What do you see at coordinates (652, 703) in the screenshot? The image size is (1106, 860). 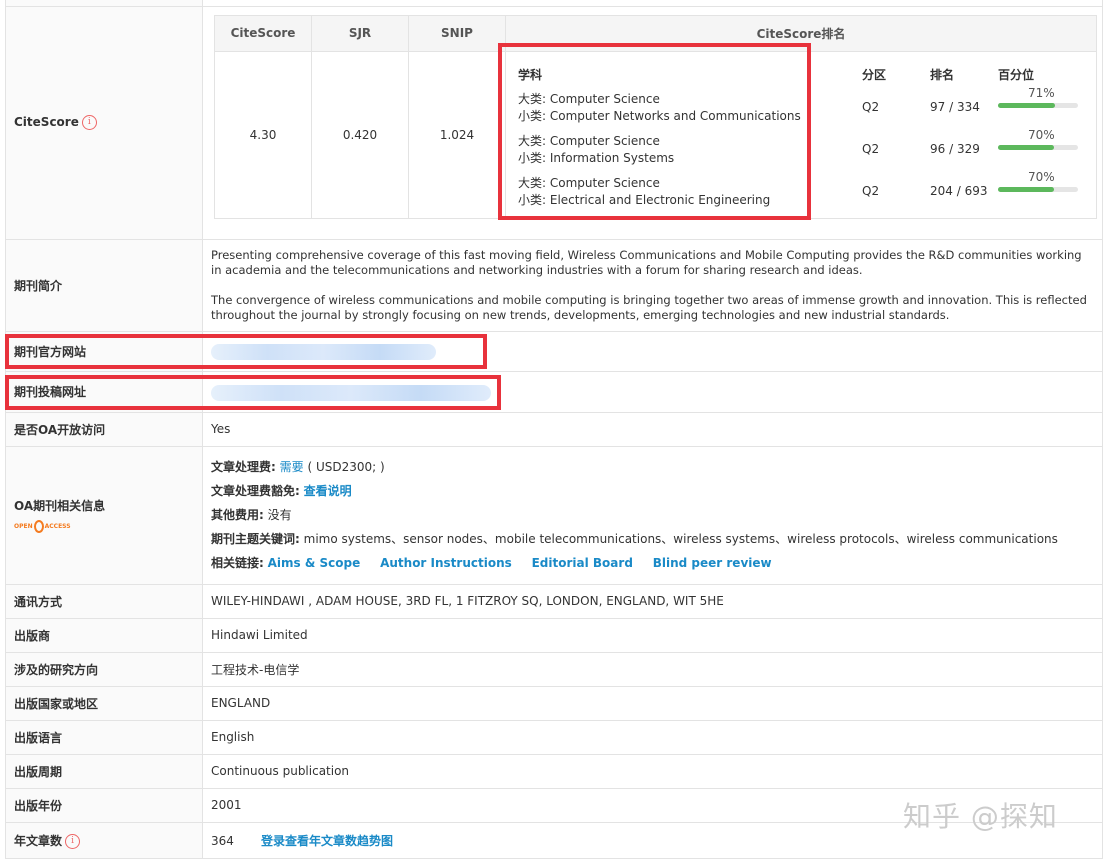 I see `country-value: ENGLAND` at bounding box center [652, 703].